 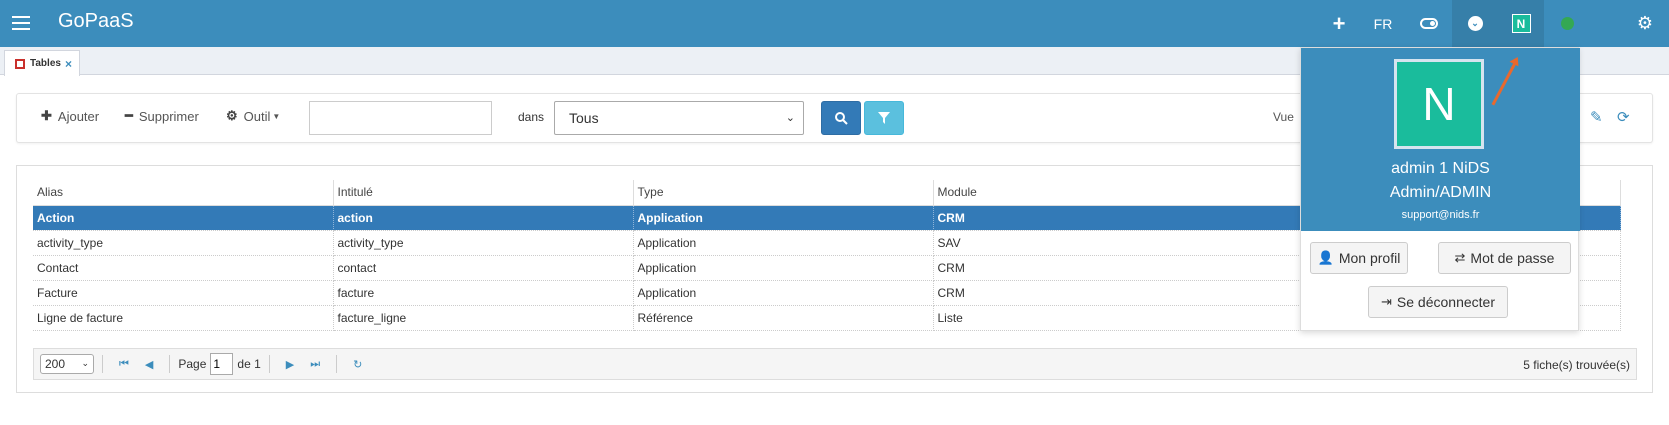 I want to click on tool-dropdown: ⚙ Outil ▼, so click(x=253, y=116).